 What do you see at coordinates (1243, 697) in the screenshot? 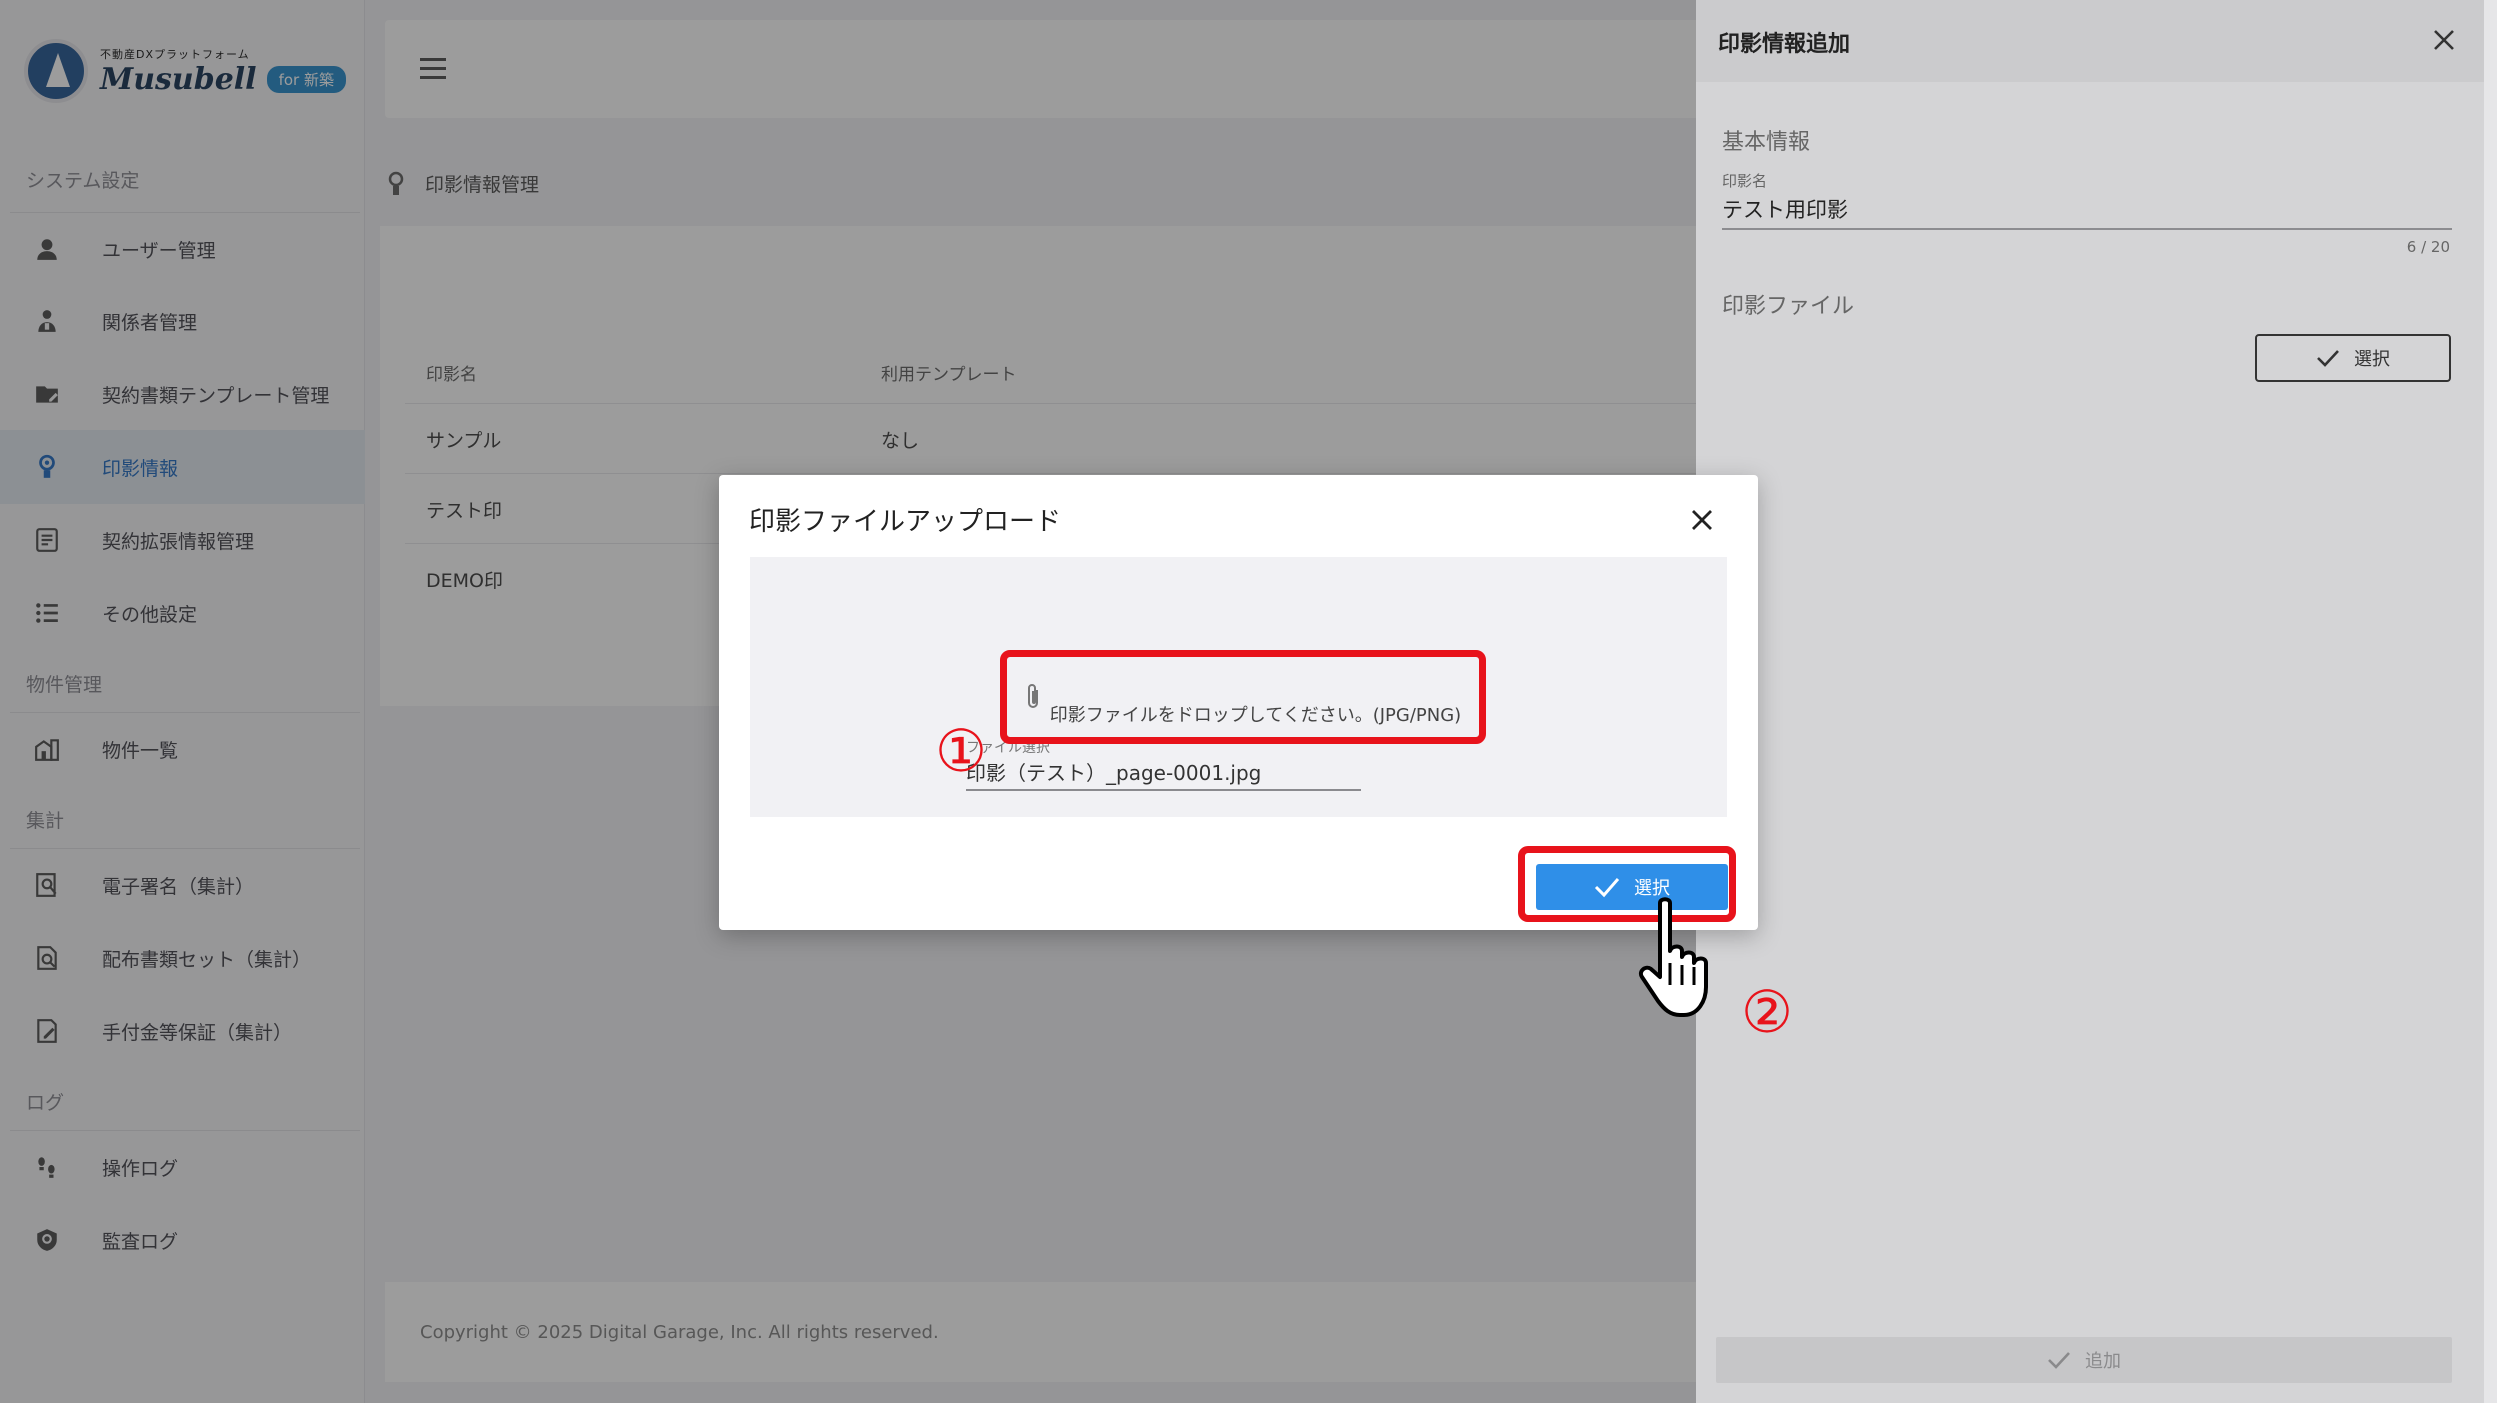
I see `annotation-highlight-file` at bounding box center [1243, 697].